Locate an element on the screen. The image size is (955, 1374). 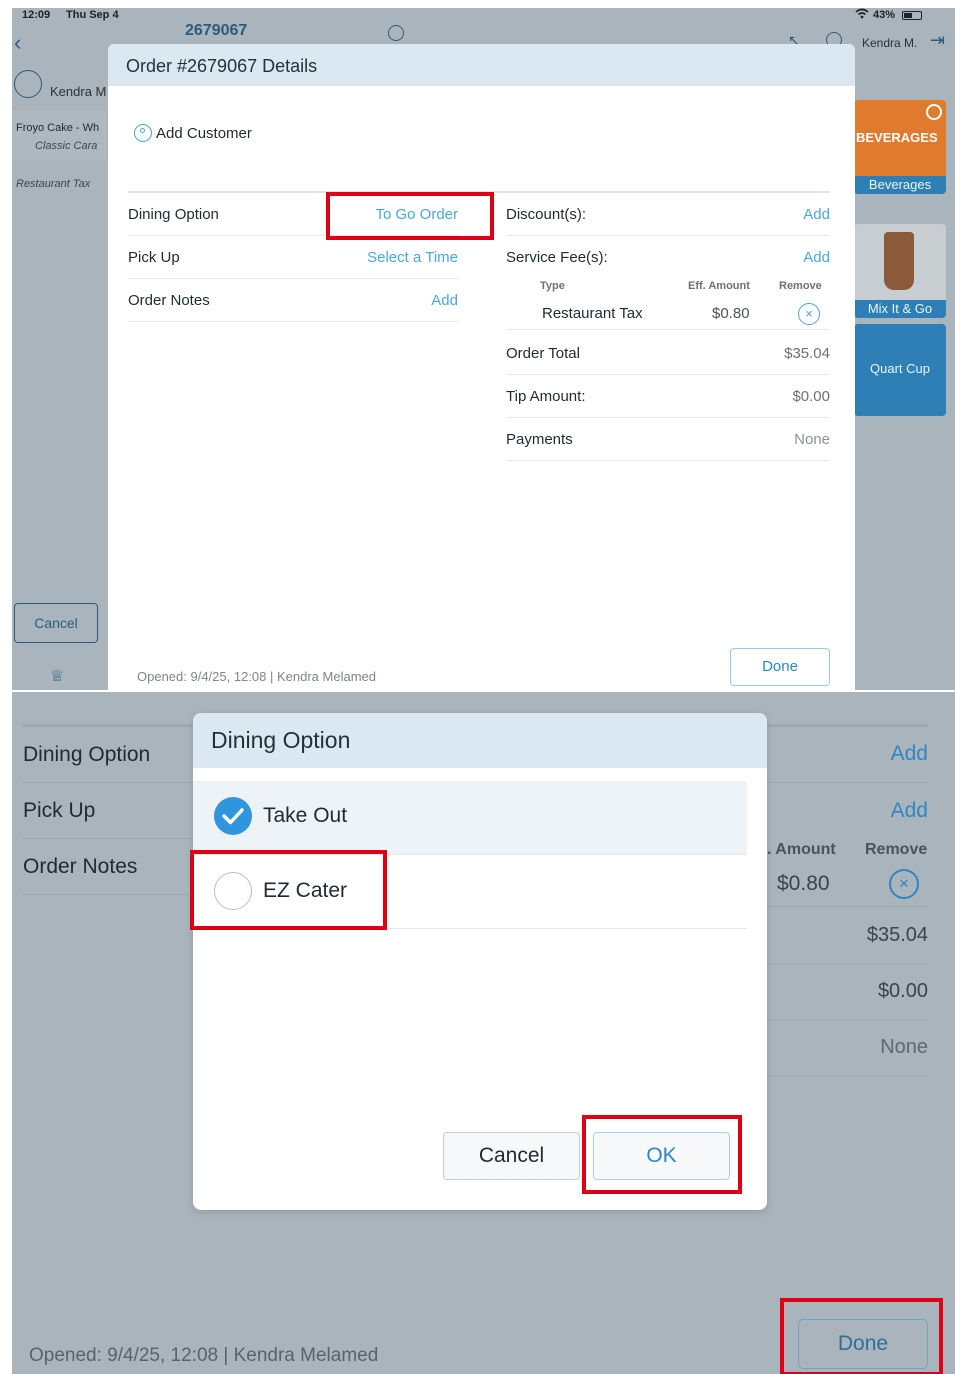
select-time-link: Select a Time is located at coordinates (412, 257).